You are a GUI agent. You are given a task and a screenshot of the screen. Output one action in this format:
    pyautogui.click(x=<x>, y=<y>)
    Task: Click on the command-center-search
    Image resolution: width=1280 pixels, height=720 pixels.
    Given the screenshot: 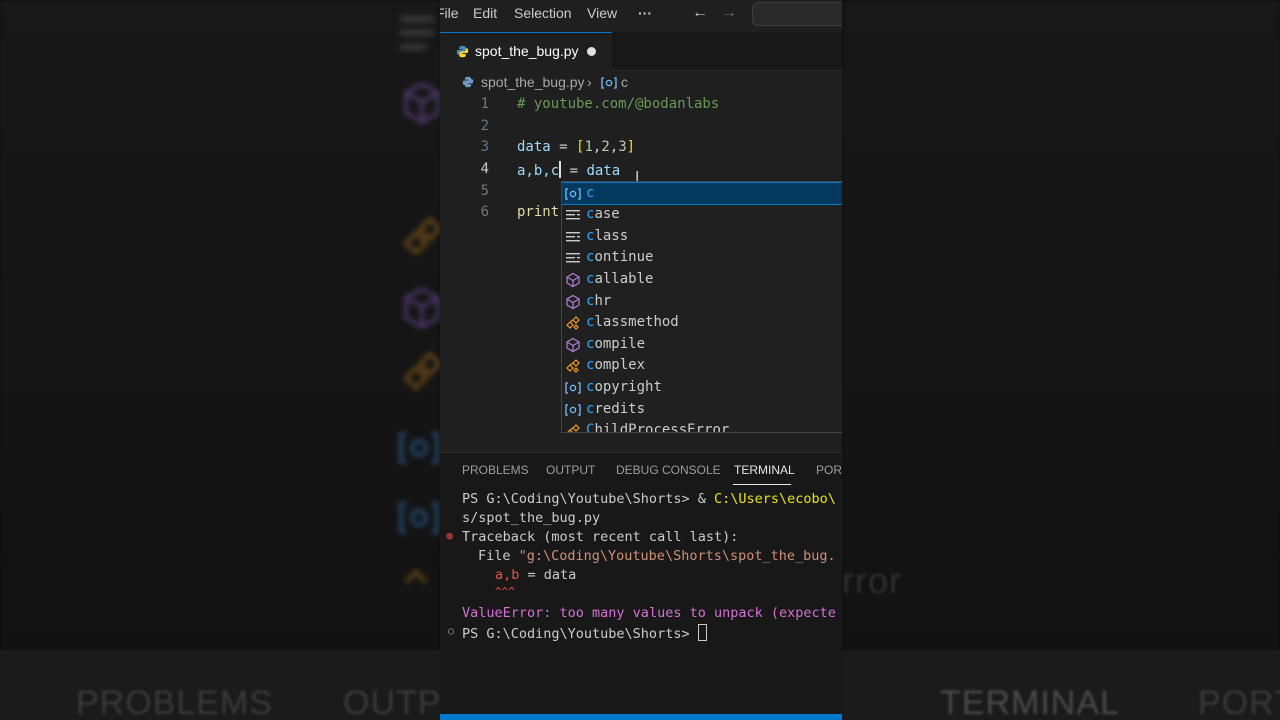 What is the action you would take?
    pyautogui.click(x=797, y=14)
    